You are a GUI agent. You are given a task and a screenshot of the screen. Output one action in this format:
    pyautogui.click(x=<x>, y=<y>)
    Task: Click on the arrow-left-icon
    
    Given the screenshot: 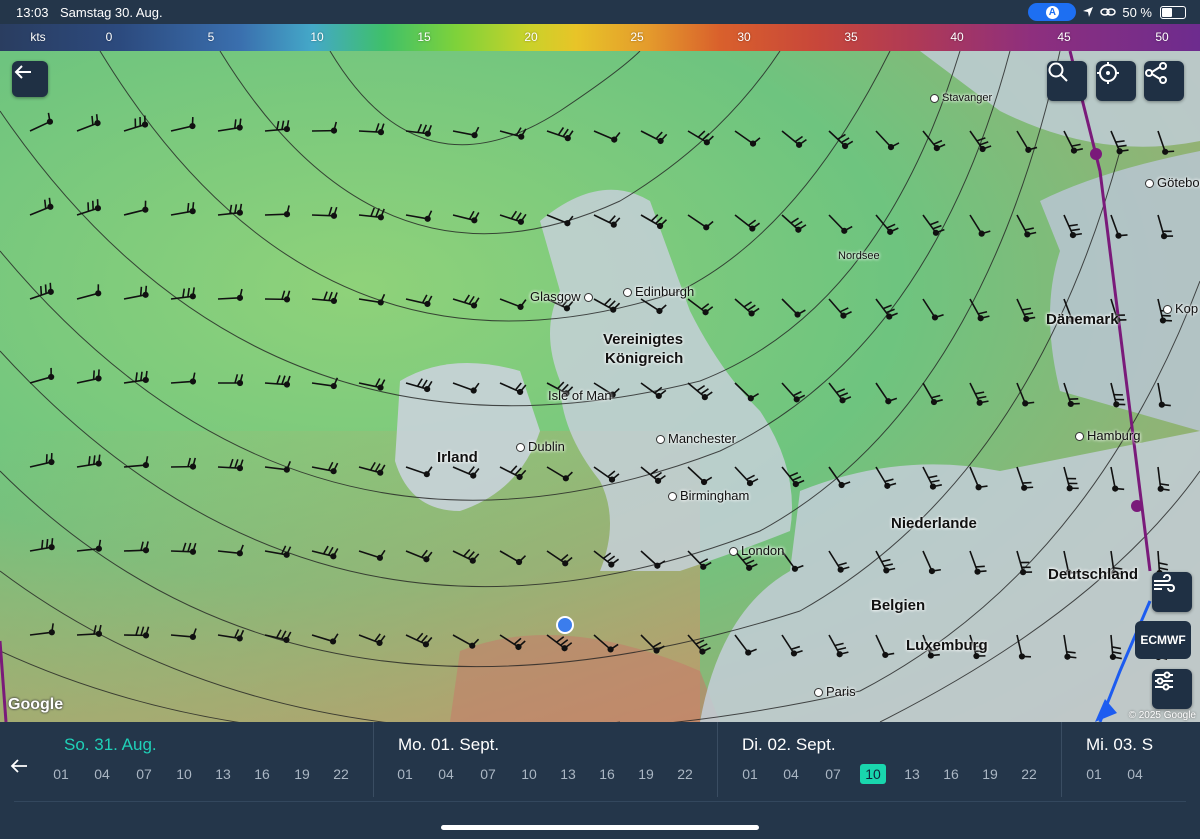 What is the action you would take?
    pyautogui.click(x=22, y=72)
    